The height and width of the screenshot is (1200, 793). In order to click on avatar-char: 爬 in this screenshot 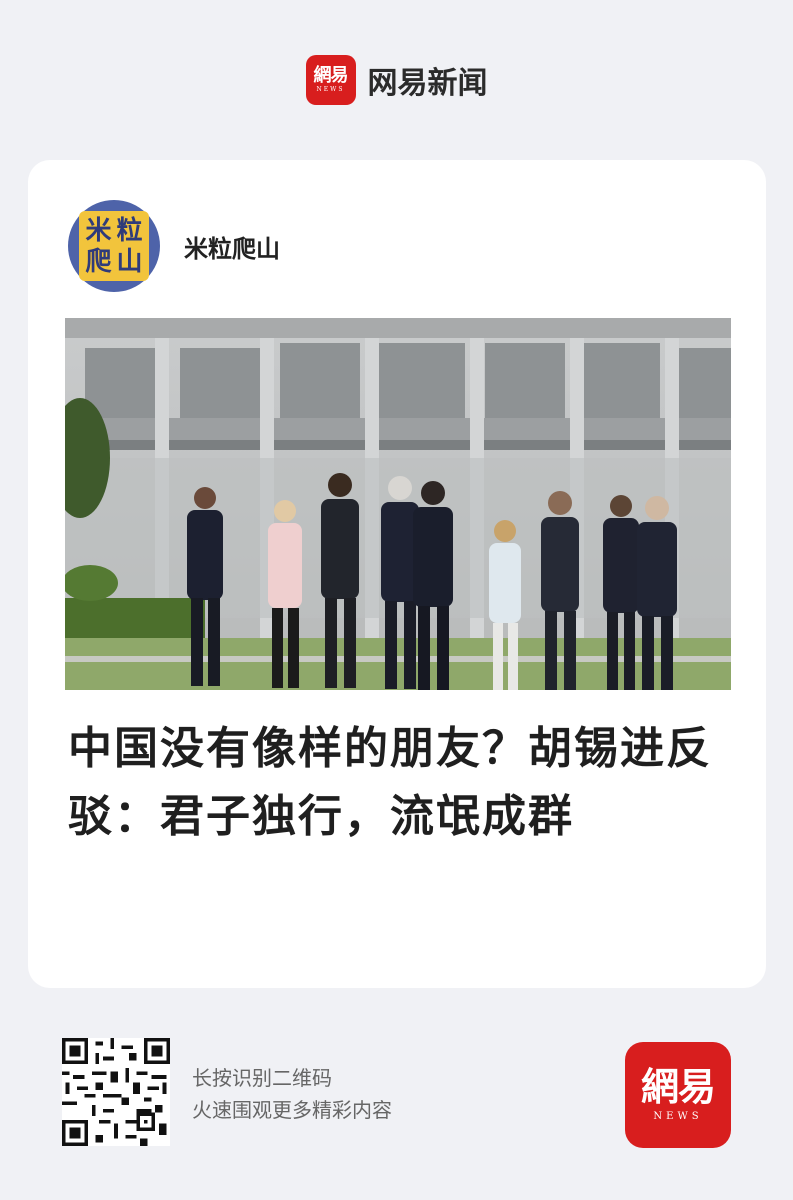, I will do `click(98, 261)`.